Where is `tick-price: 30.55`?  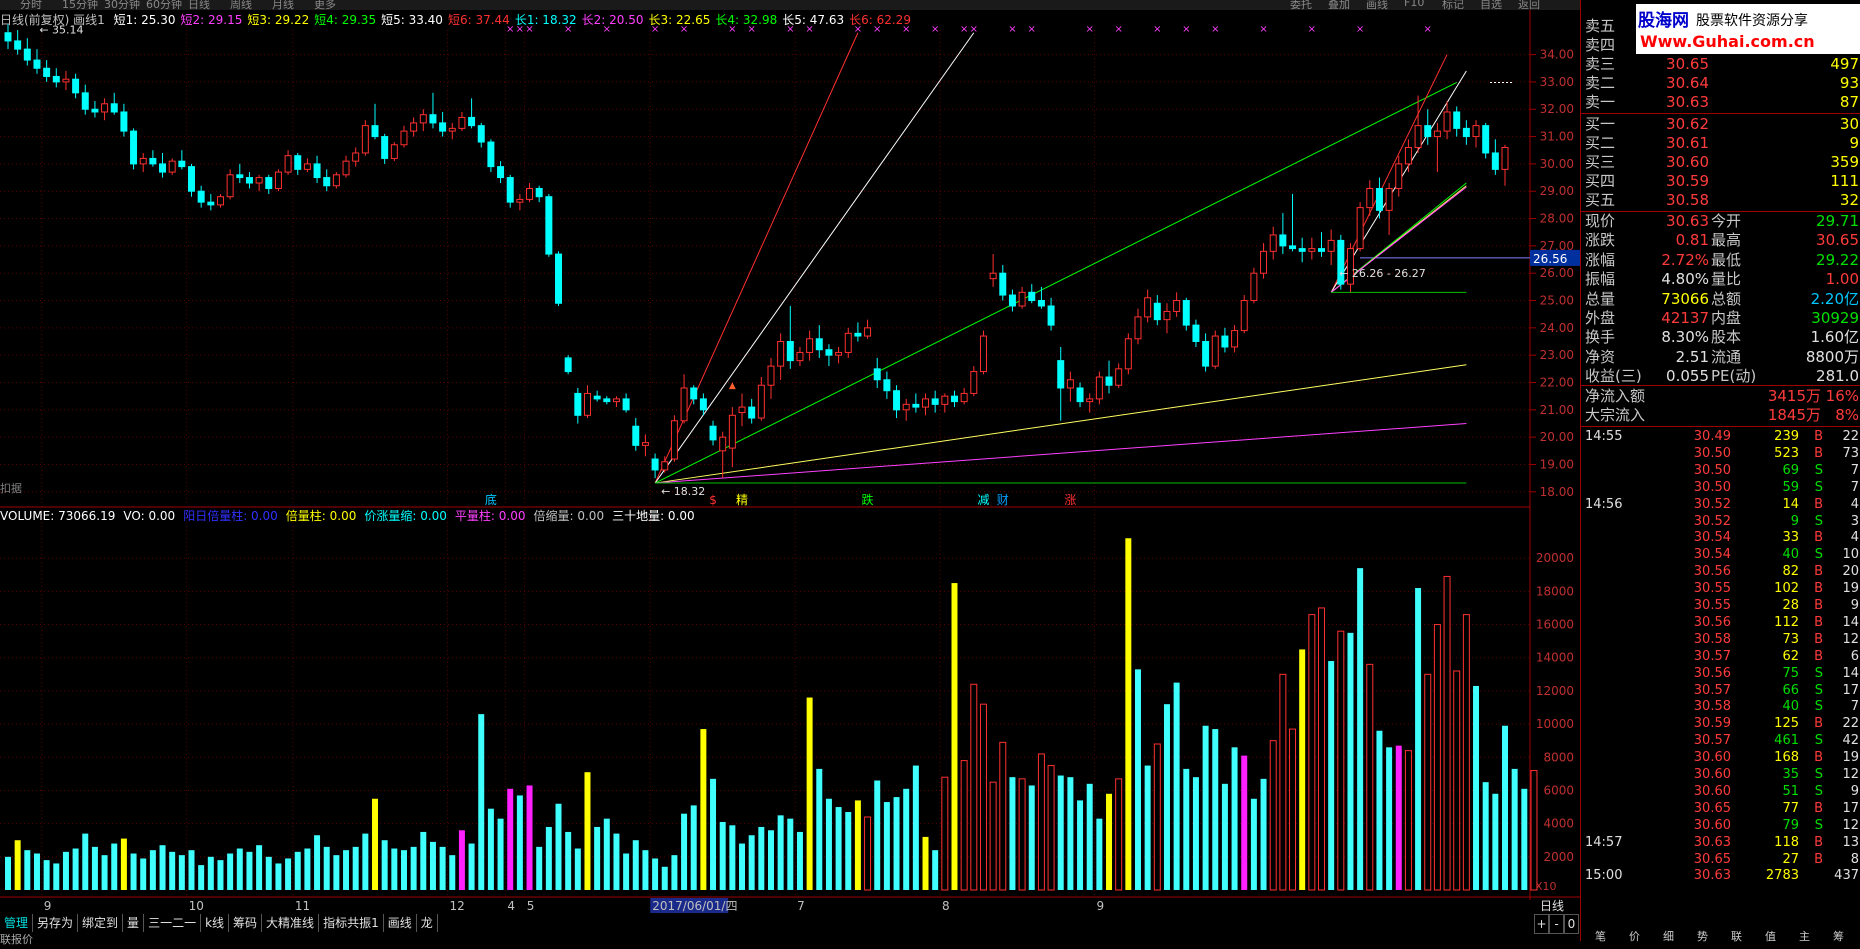
tick-price: 30.55 is located at coordinates (1712, 605).